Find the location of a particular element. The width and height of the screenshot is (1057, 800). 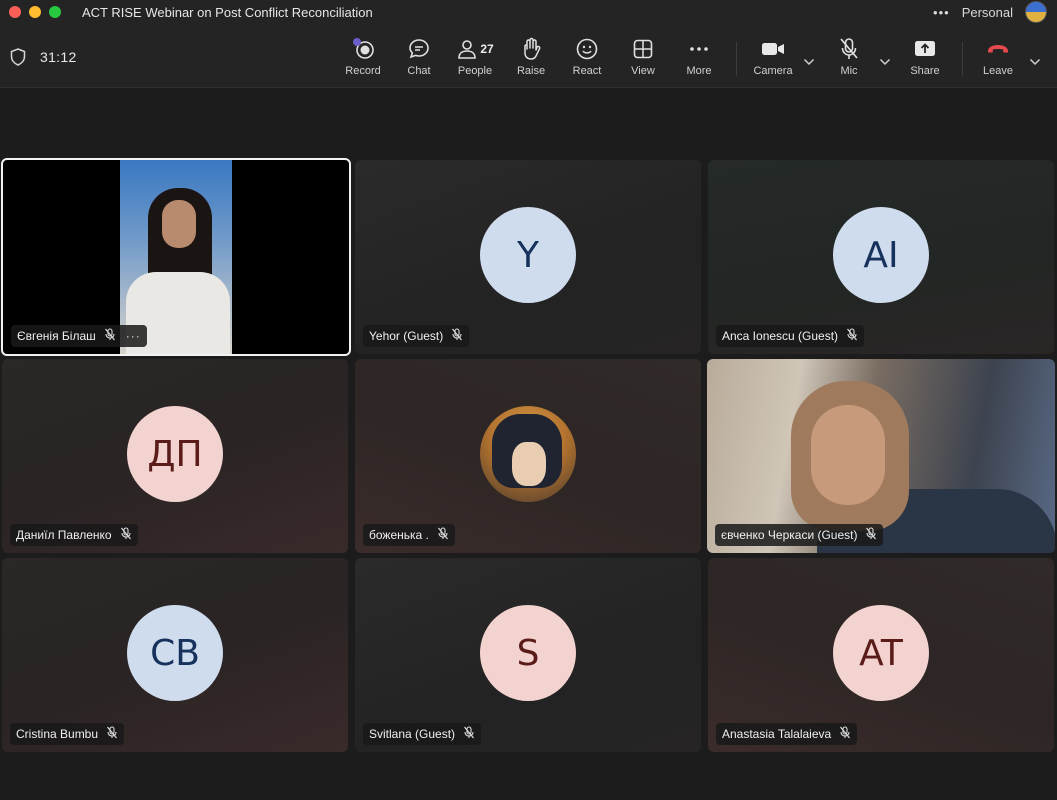

chat-button: Chat is located at coordinates (419, 58).